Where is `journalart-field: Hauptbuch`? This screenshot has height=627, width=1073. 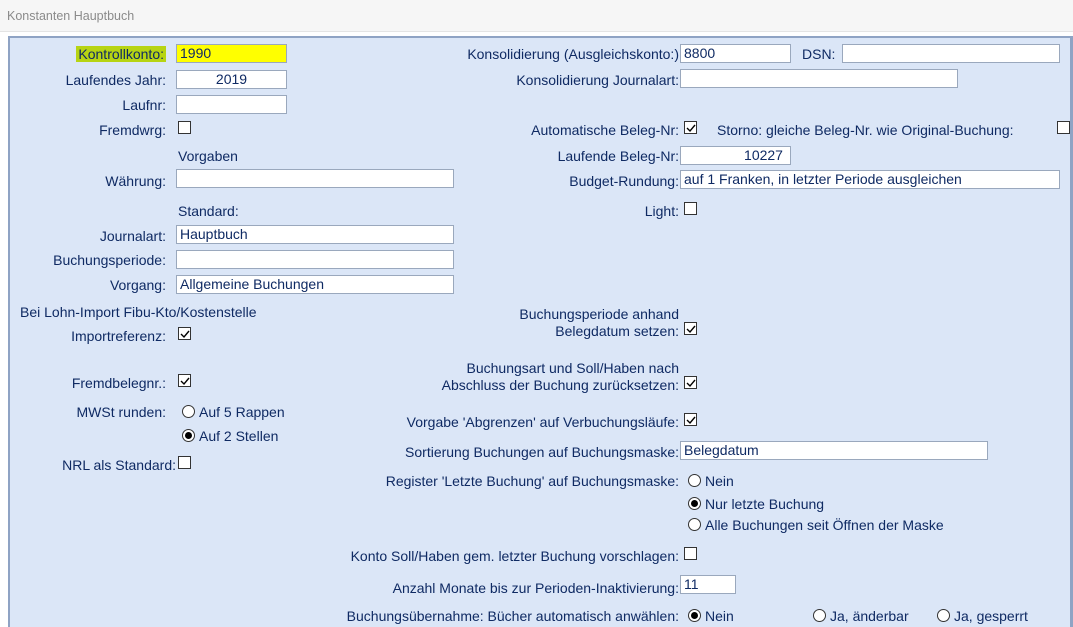
journalart-field: Hauptbuch is located at coordinates (315, 234).